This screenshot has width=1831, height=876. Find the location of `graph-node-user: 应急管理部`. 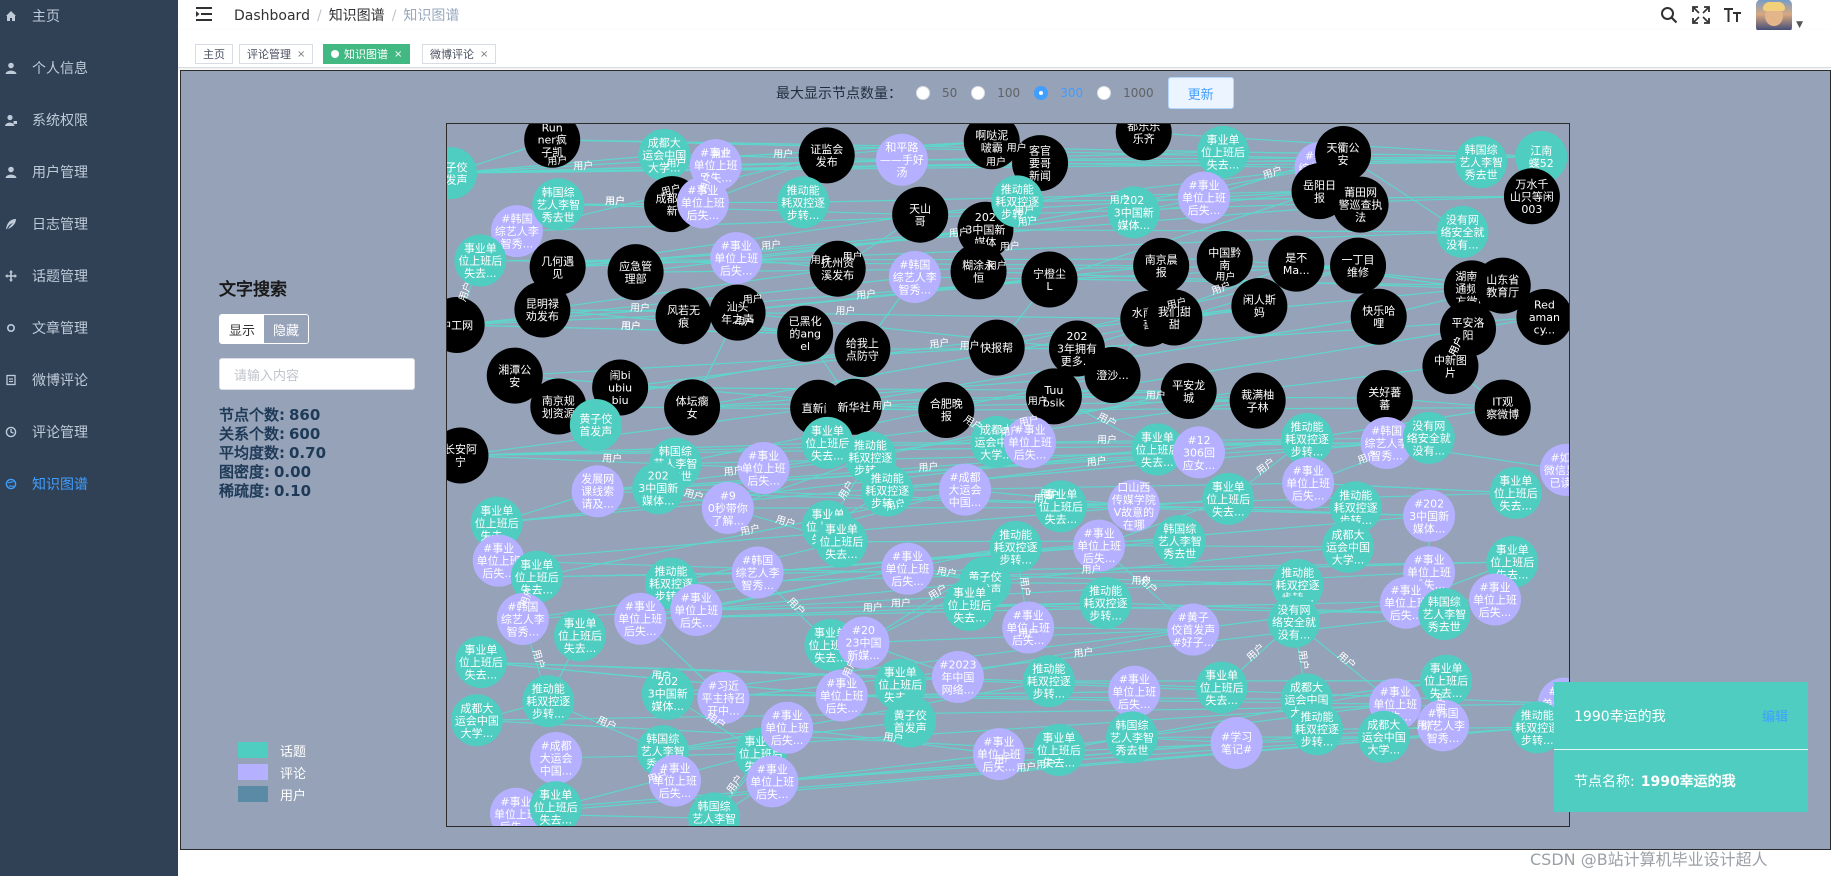

graph-node-user: 应急管理部 is located at coordinates (635, 272).